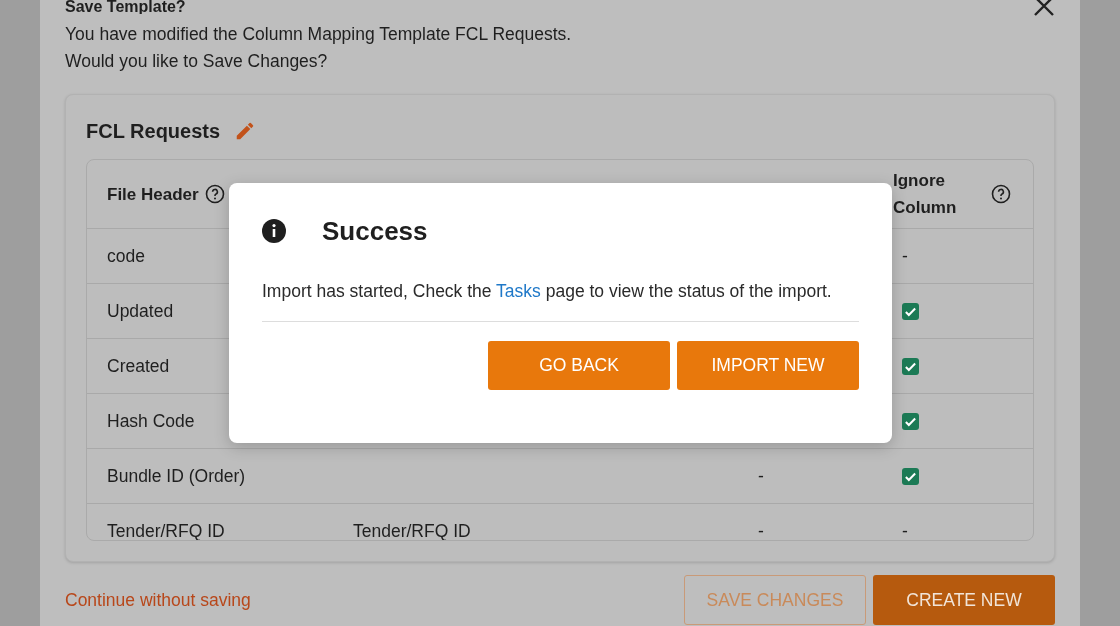 This screenshot has height=626, width=1120. I want to click on popup-title: Success, so click(375, 231).